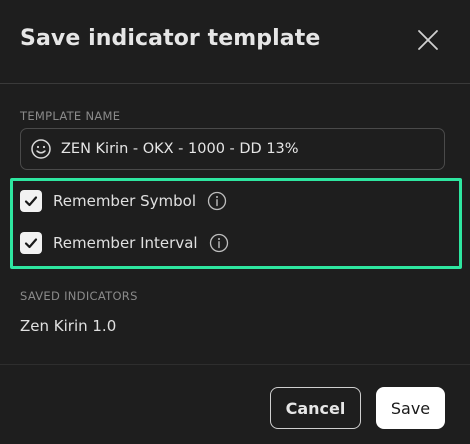 This screenshot has height=444, width=470. I want to click on smiley-icon, so click(41, 149).